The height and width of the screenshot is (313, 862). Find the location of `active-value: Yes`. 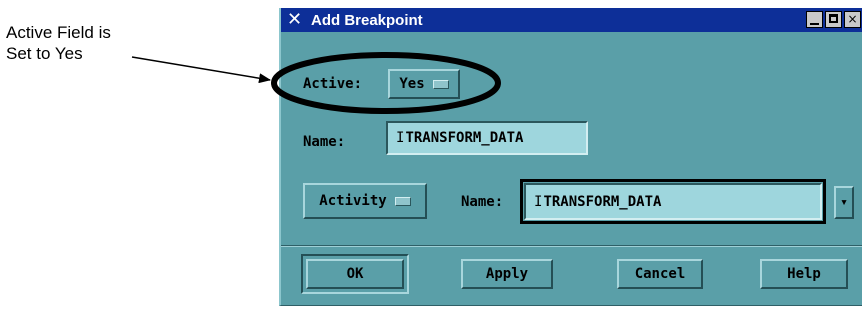

active-value: Yes is located at coordinates (412, 84).